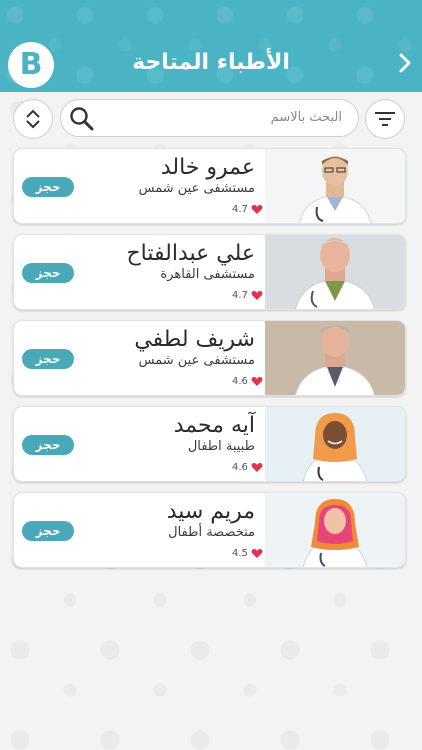  I want to click on doctor-card: آيه محمد طبيبة اطفال 4.6 حجز, so click(209, 444).